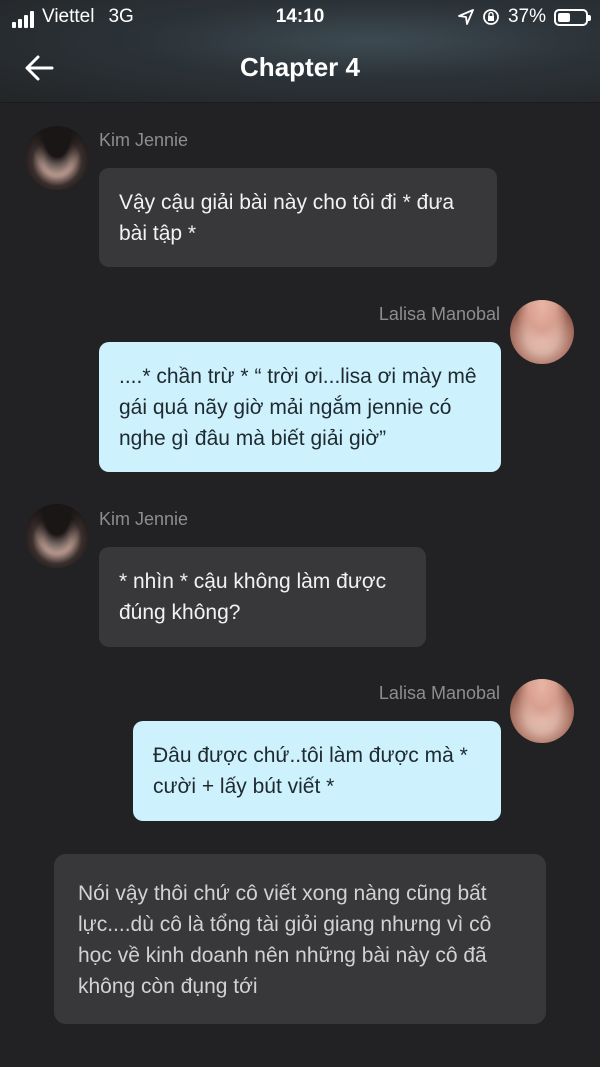 Image resolution: width=600 pixels, height=1067 pixels. I want to click on rotation-lock-icon, so click(491, 17).